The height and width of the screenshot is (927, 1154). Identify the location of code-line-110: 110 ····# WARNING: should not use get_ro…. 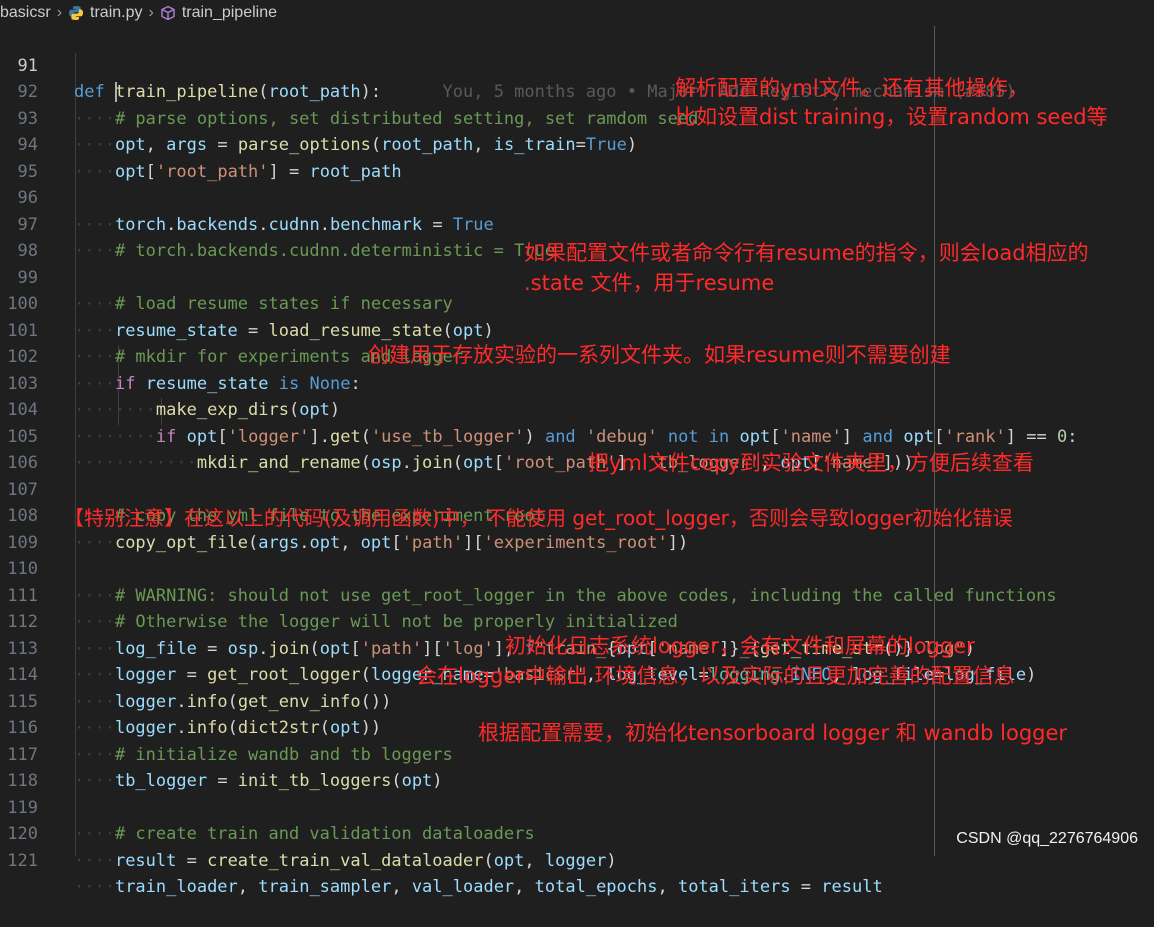
(577, 568).